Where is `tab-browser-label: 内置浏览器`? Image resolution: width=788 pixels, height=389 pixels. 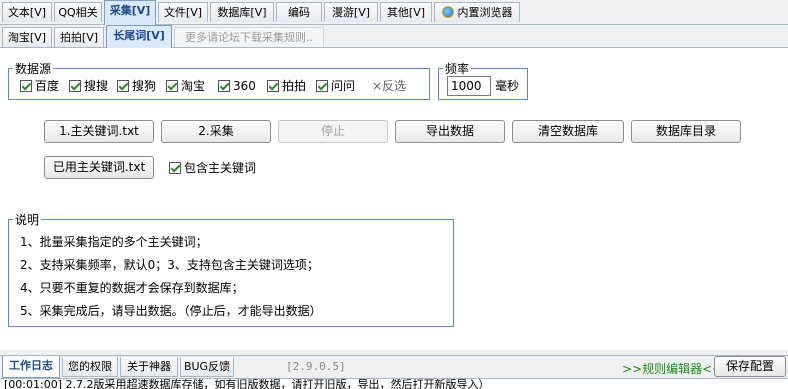 tab-browser-label: 内置浏览器 is located at coordinates (485, 12).